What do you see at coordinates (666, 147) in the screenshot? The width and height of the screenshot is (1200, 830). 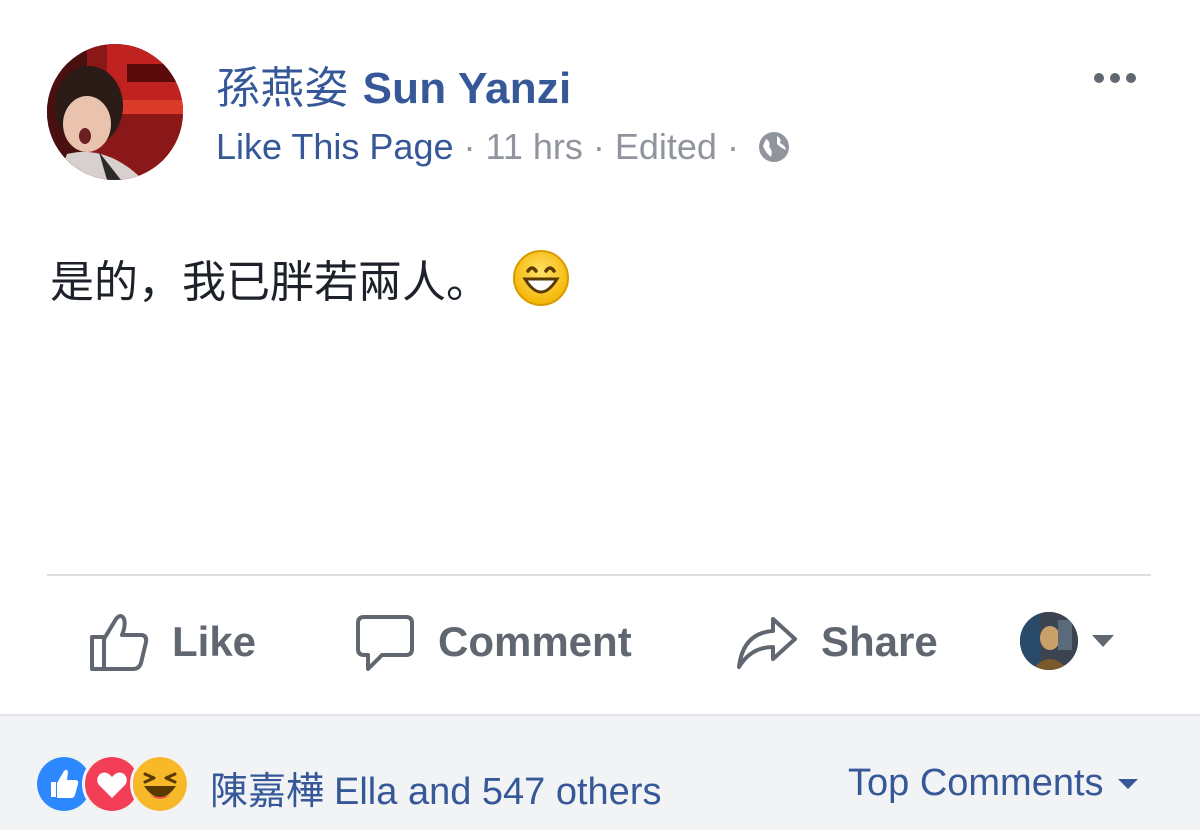 I see `edited-label: Edited` at bounding box center [666, 147].